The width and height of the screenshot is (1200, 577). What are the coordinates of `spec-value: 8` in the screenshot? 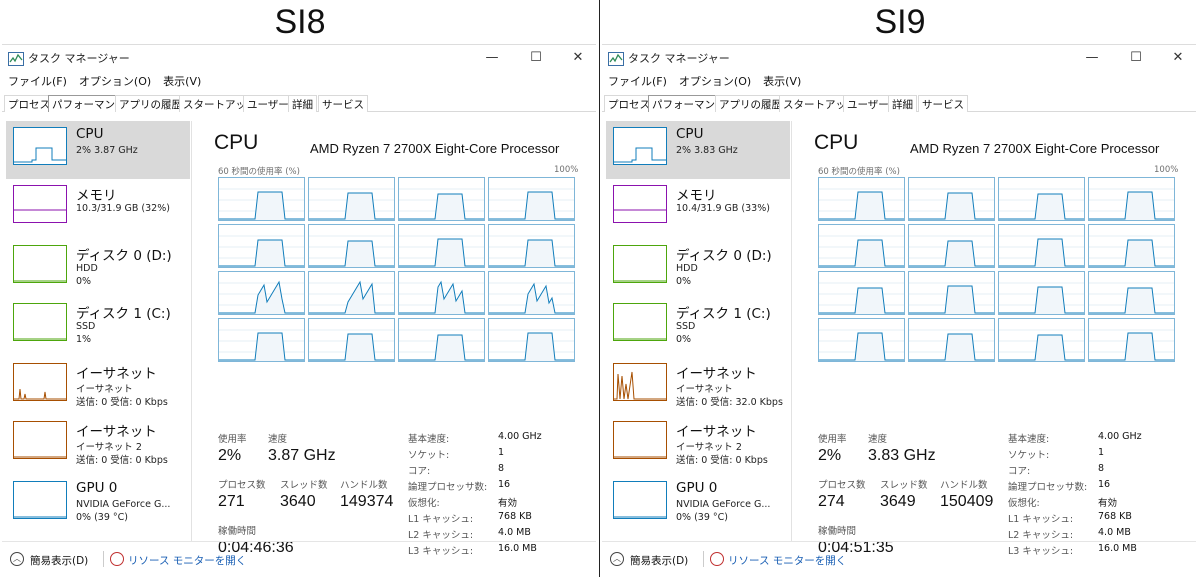 It's located at (1101, 468).